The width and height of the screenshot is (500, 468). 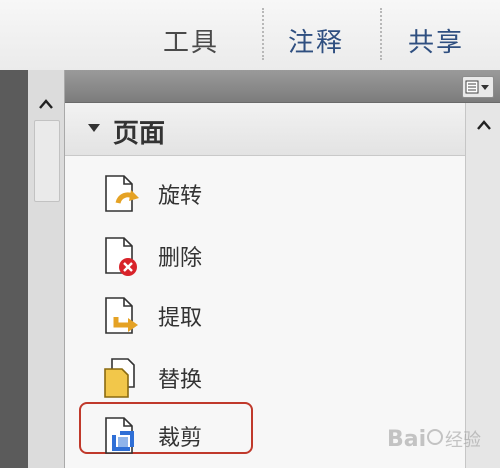 I want to click on share-tab: 共享, so click(x=436, y=40).